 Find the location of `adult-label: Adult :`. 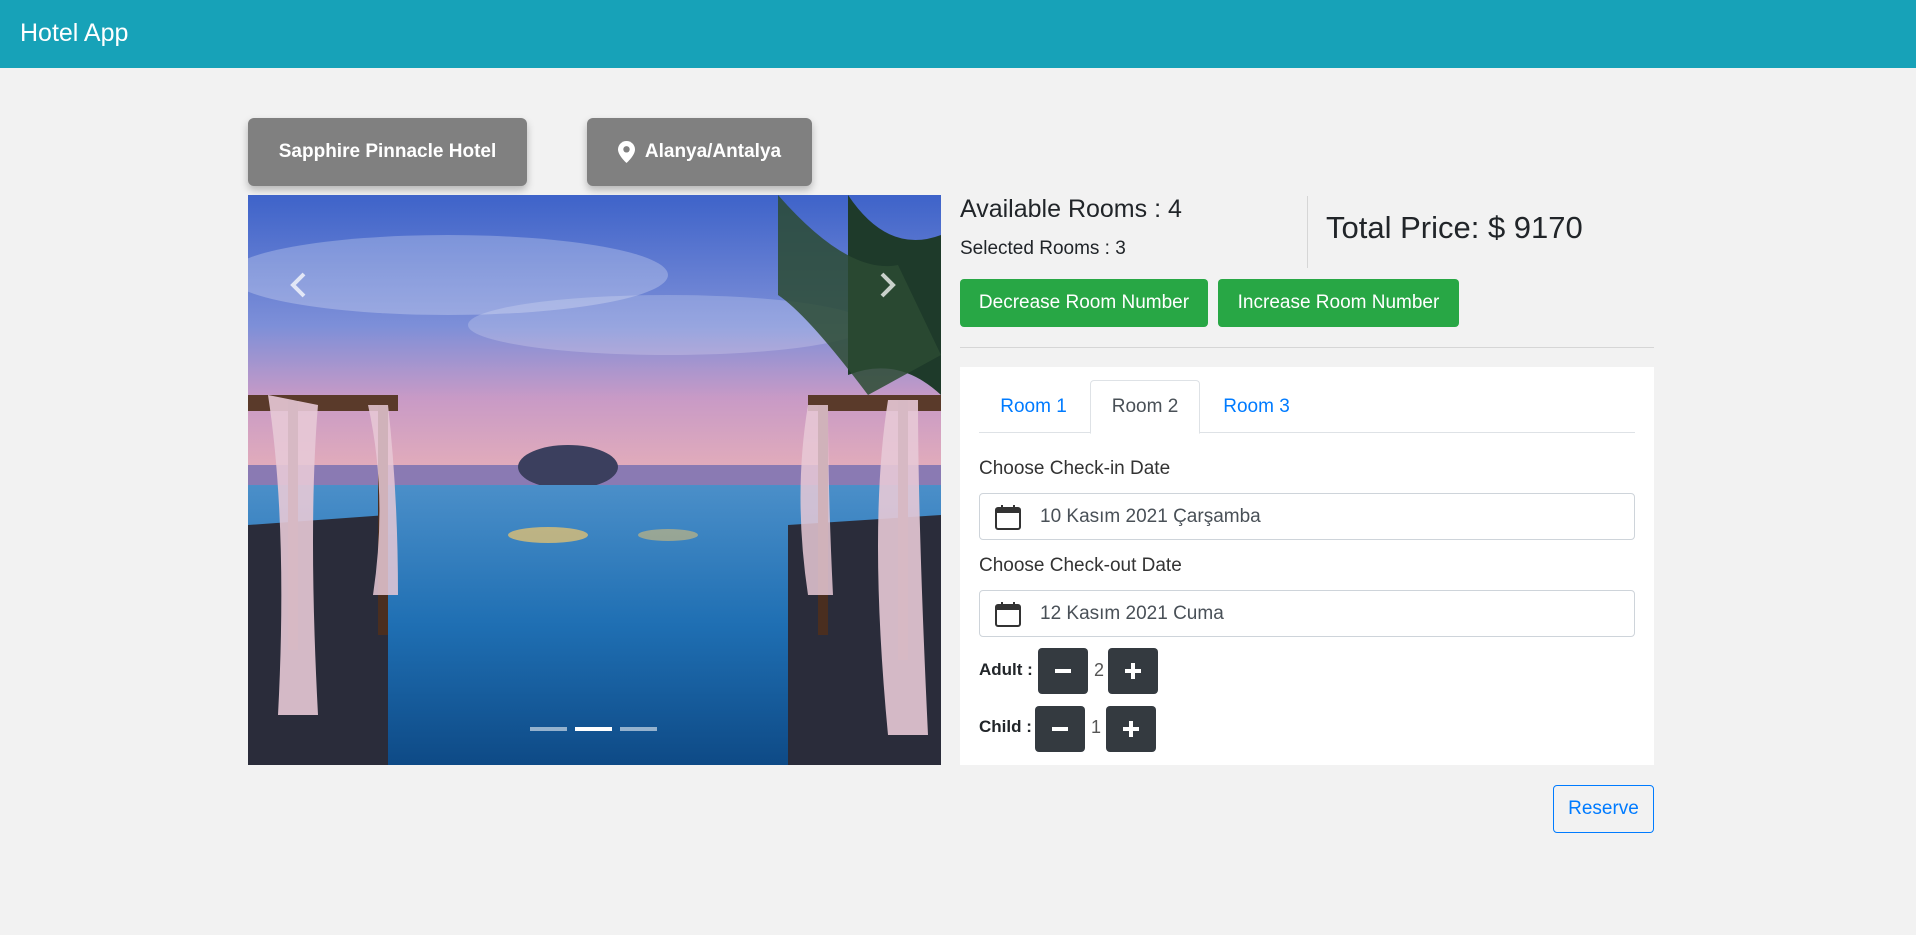

adult-label: Adult : is located at coordinates (1006, 669).